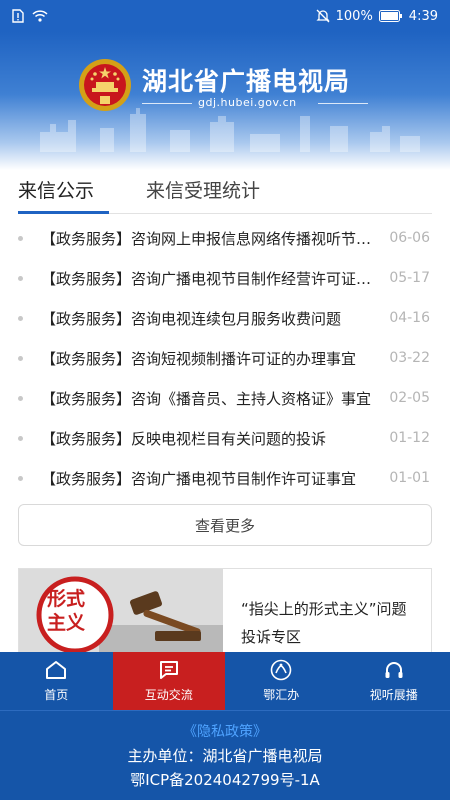 The image size is (450, 800). Describe the element at coordinates (203, 189) in the screenshot. I see `tab-letter-statistics: 来信受理统计` at that location.